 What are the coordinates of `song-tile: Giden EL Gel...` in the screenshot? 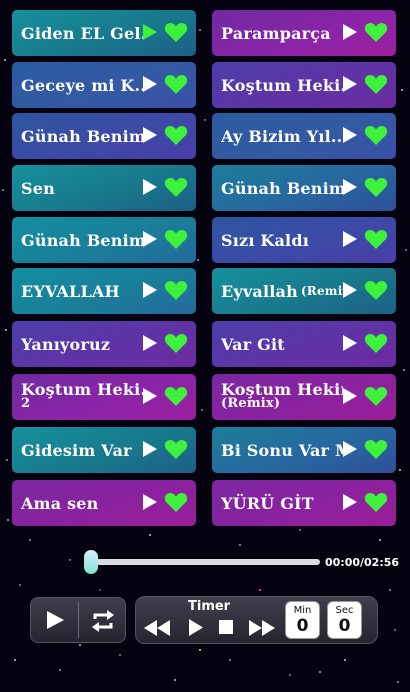 It's located at (104, 33).